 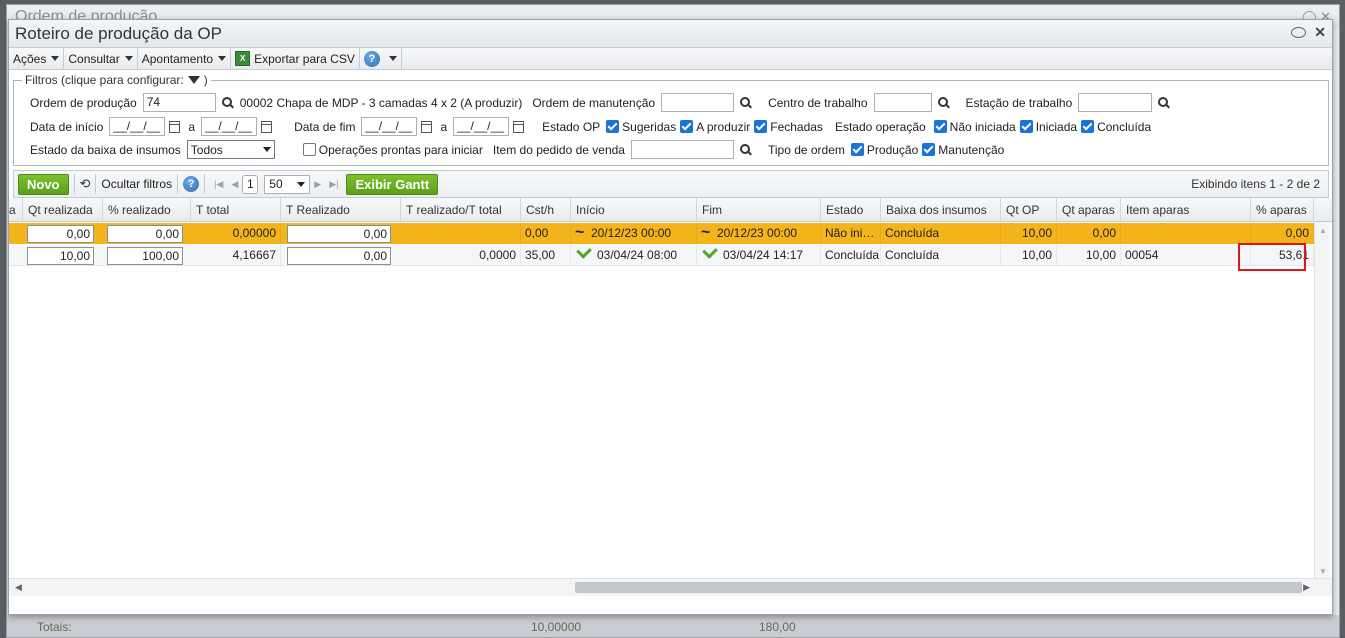 I want to click on filters-legend: Filtros (clique para configurar: ), so click(x=116, y=80).